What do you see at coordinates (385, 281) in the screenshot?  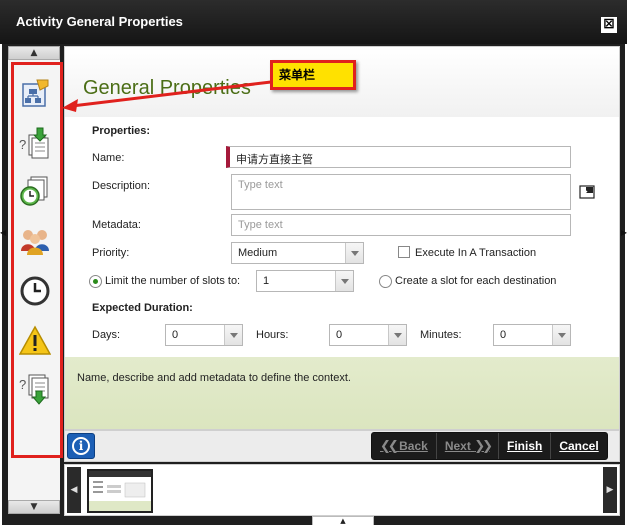 I see `slot-per-destination-radio` at bounding box center [385, 281].